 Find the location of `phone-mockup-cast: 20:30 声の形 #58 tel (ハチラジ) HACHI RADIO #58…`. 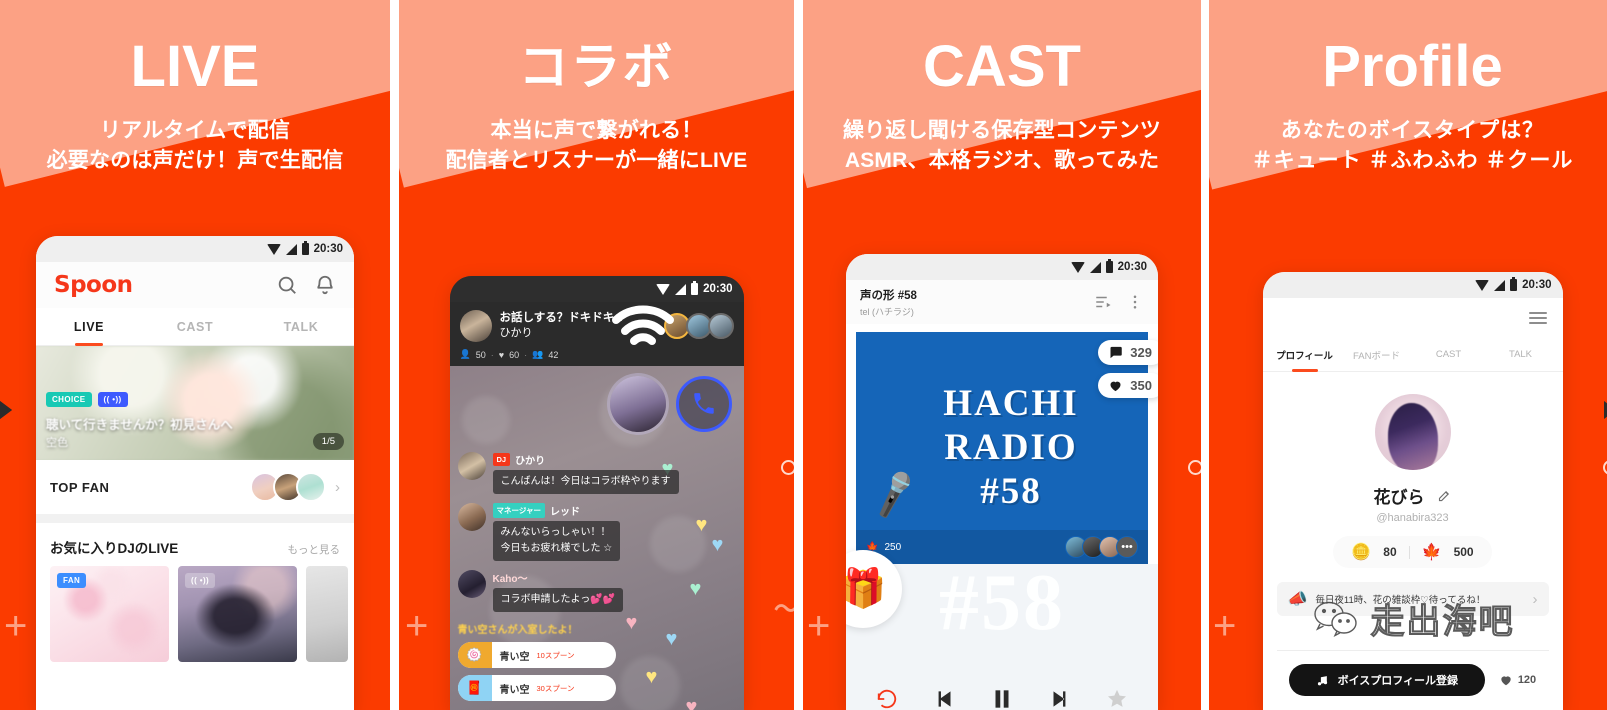

phone-mockup-cast: 20:30 声の形 #58 tel (ハチラジ) HACHI RADIO #58… is located at coordinates (1002, 482).